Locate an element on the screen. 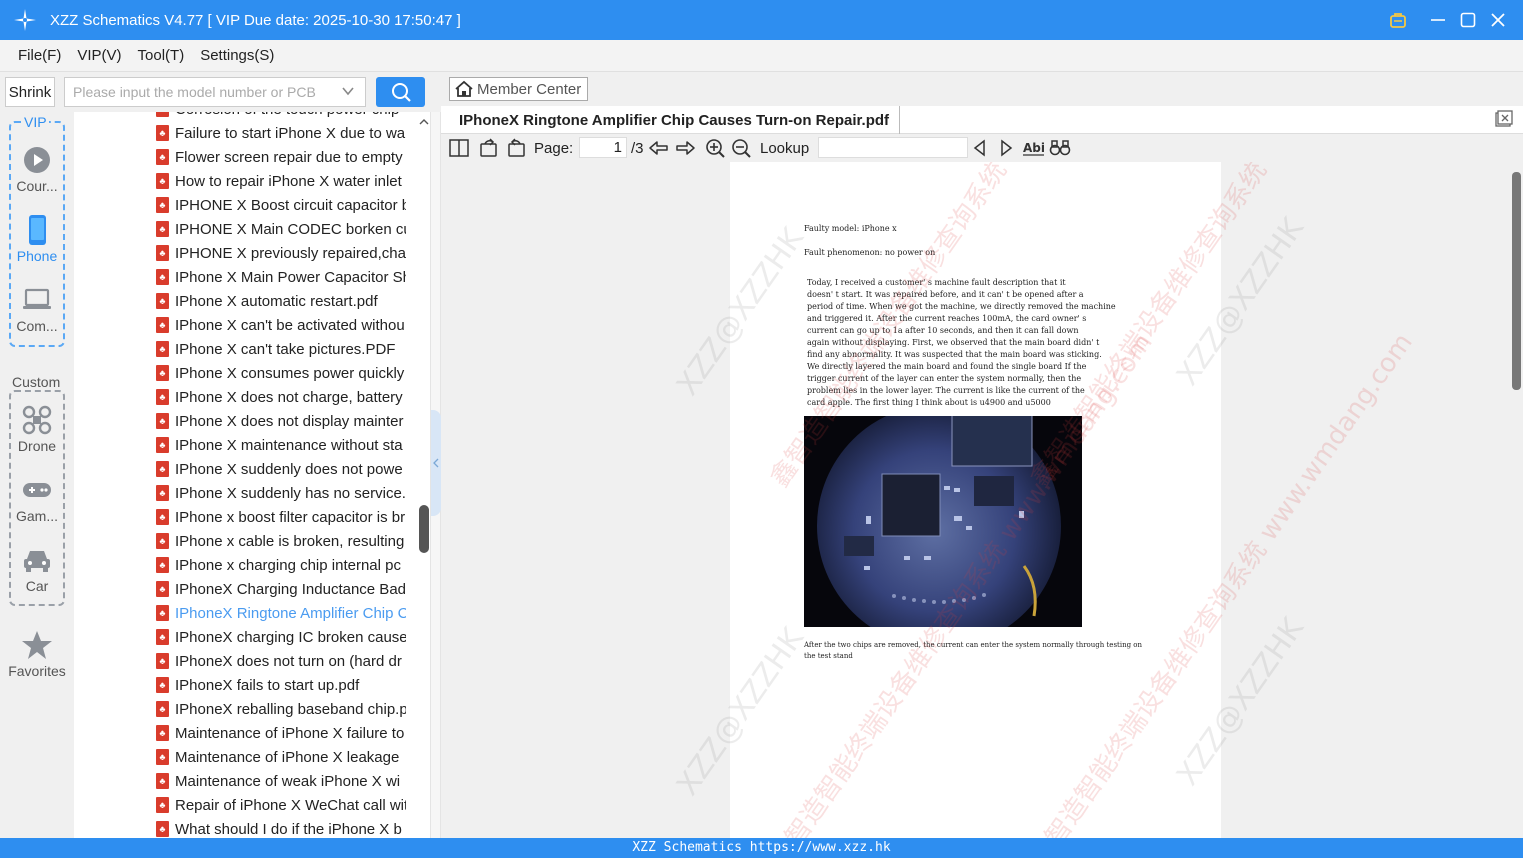 Image resolution: width=1523 pixels, height=858 pixels. search-button is located at coordinates (400, 92).